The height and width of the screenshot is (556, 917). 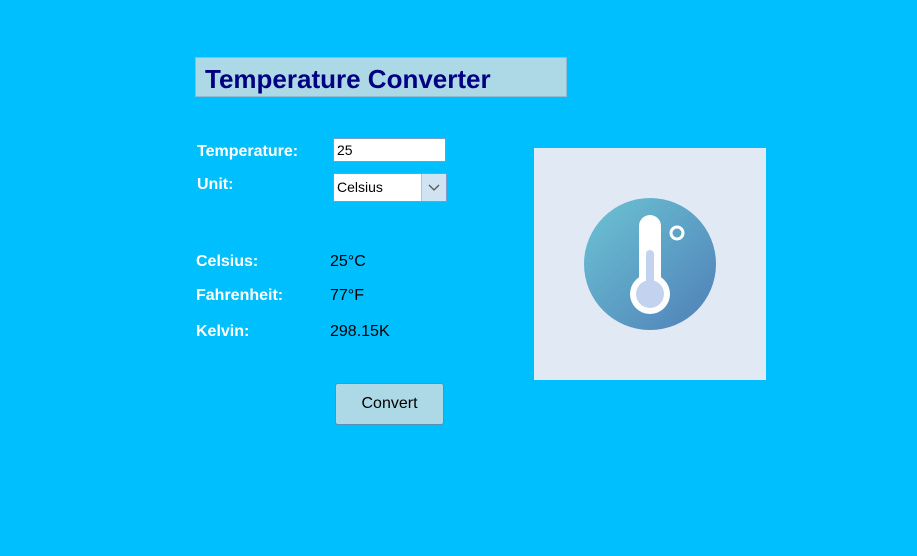 I want to click on app-title: Temperature Converter, so click(x=348, y=79).